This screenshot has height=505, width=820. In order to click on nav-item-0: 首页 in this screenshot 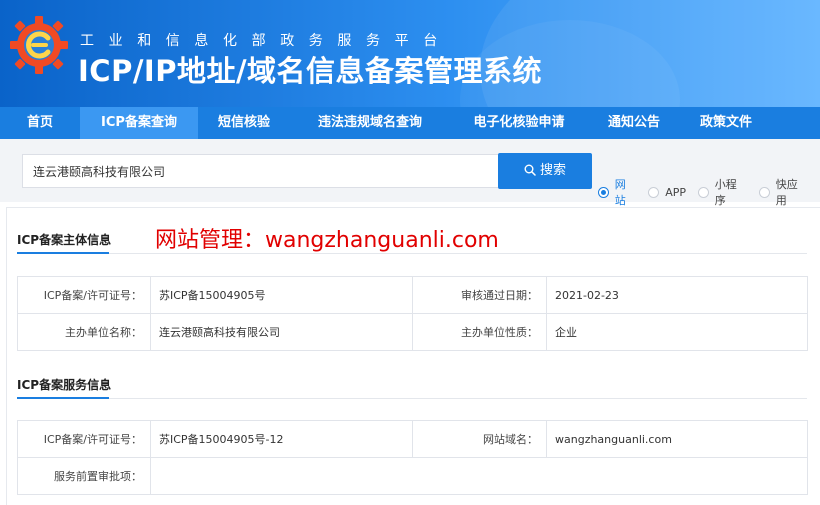, I will do `click(40, 123)`.